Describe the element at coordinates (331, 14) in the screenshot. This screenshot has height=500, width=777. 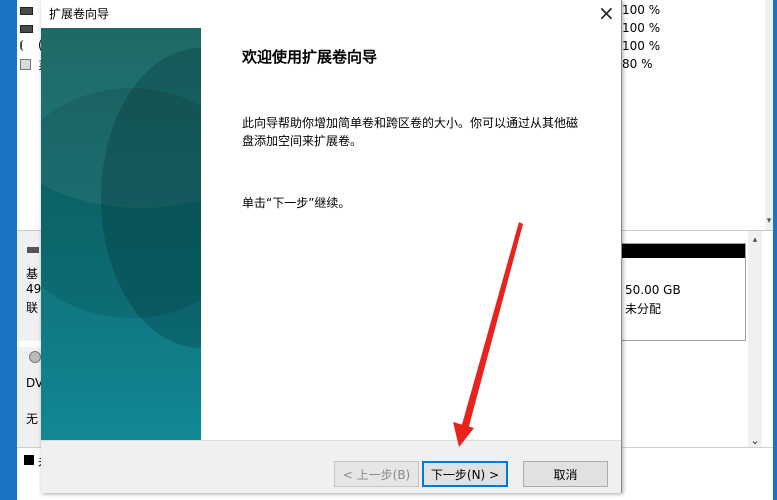
I see `wizard-titlebar: 扩展卷向导 ×` at that location.